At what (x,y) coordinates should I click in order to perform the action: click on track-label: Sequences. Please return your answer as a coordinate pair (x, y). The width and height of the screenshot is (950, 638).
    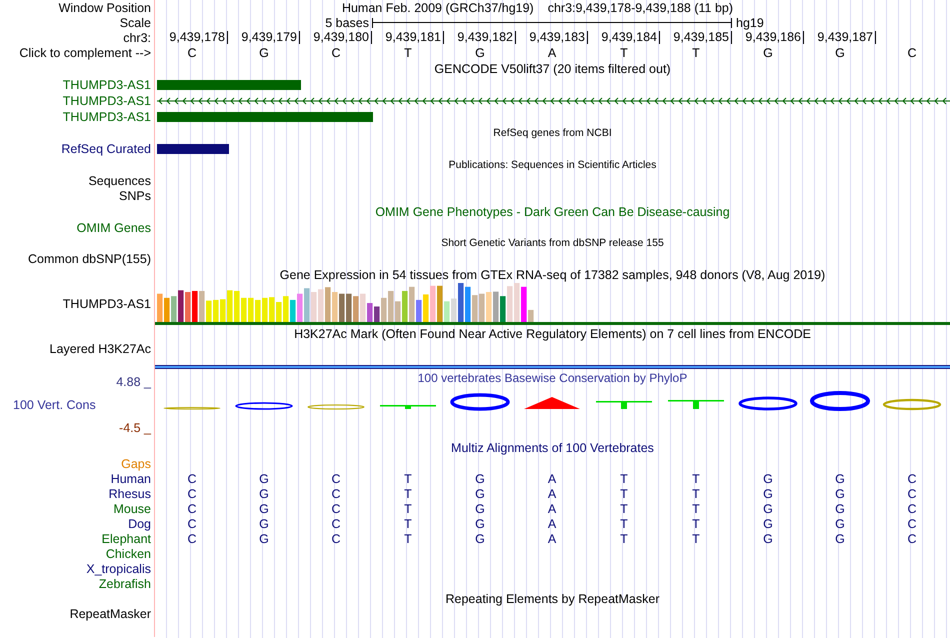
    Looking at the image, I should click on (119, 181).